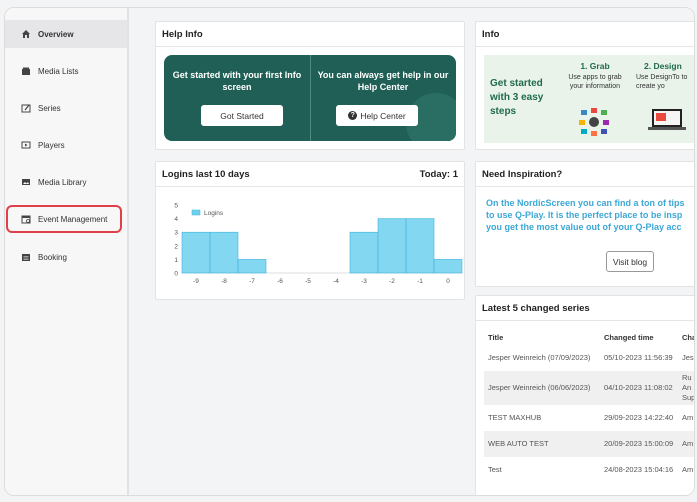 This screenshot has height=502, width=697. I want to click on info-banner-heading: Get started with 3 easy steps, so click(517, 97).